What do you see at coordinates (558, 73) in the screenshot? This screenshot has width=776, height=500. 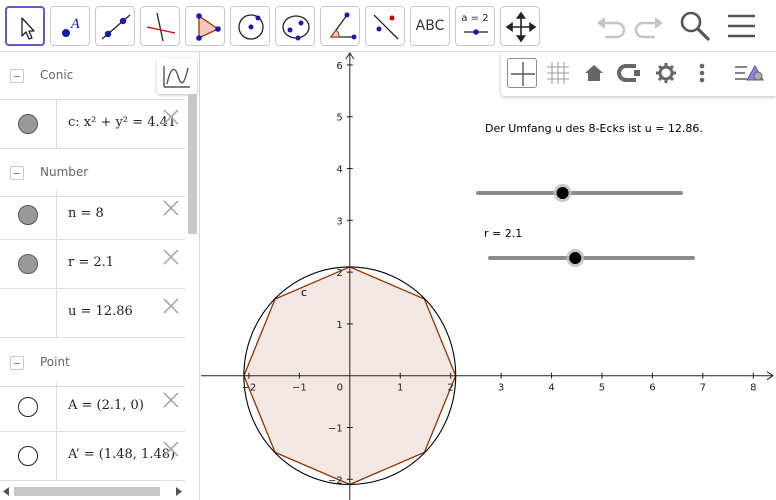 I see `toggle-grid-button` at bounding box center [558, 73].